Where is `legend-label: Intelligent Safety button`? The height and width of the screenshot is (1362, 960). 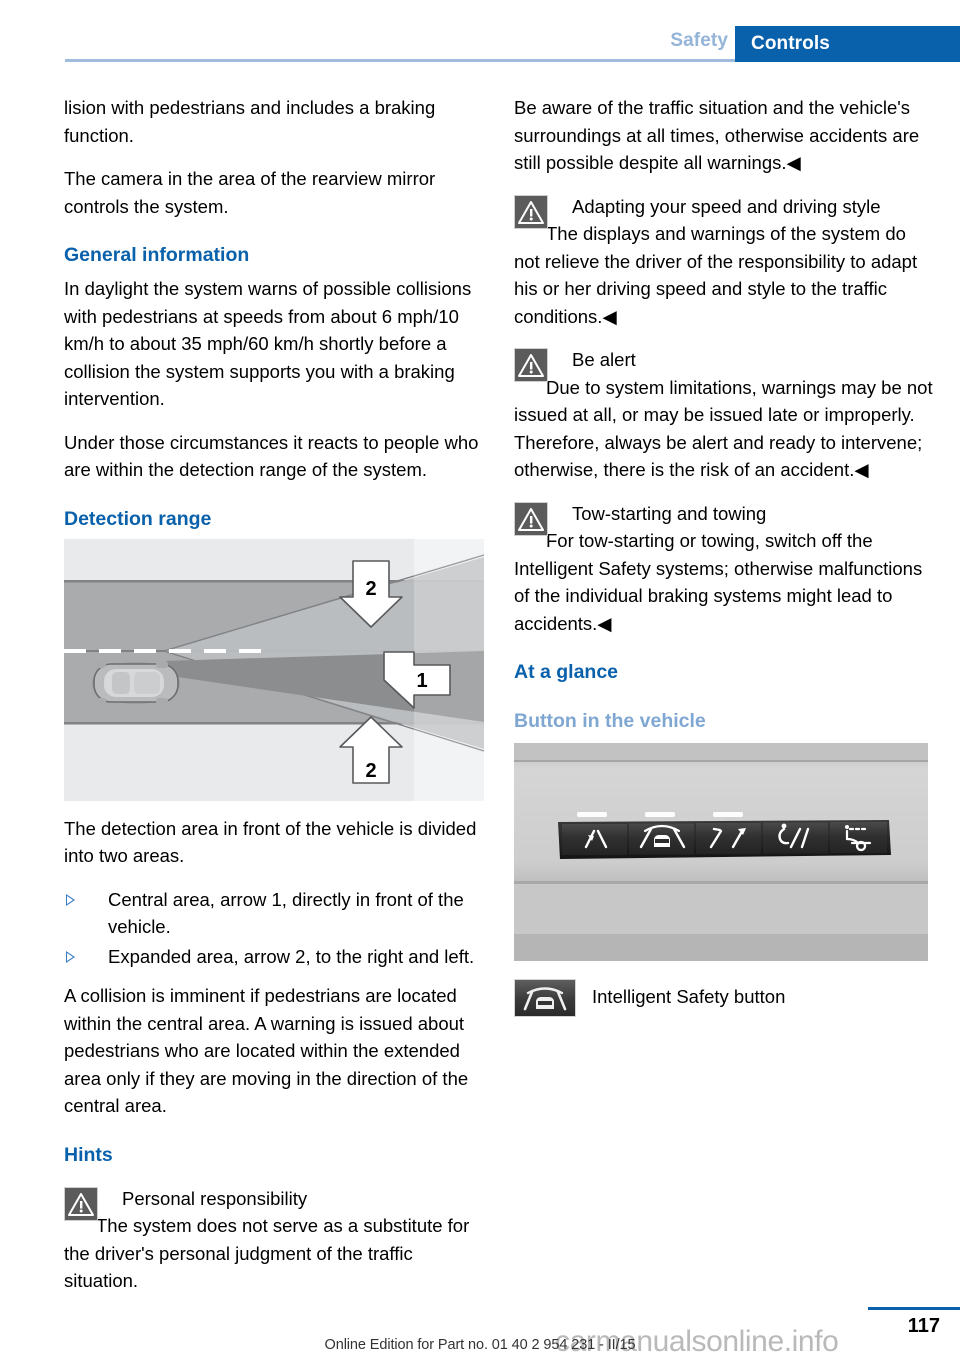 legend-label: Intelligent Safety button is located at coordinates (689, 996).